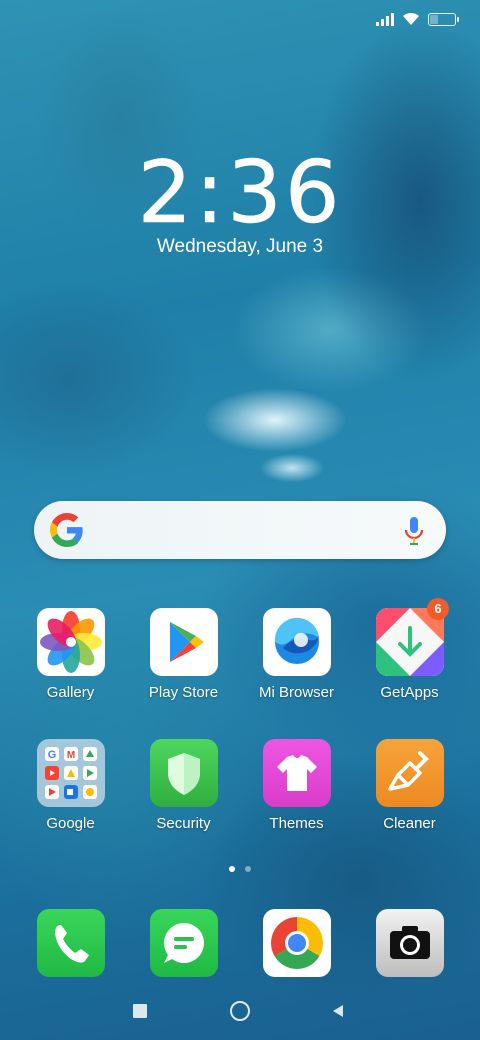 The image size is (480, 1040). What do you see at coordinates (296, 692) in the screenshot?
I see `app-label: Mi Browser` at bounding box center [296, 692].